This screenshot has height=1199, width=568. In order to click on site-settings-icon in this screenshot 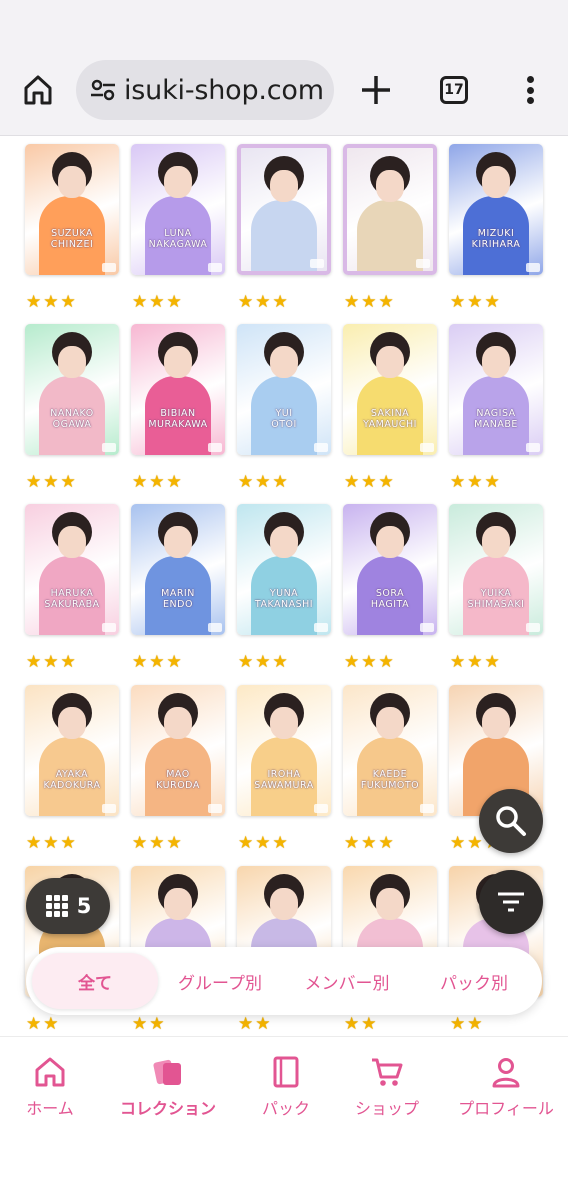, I will do `click(103, 90)`.